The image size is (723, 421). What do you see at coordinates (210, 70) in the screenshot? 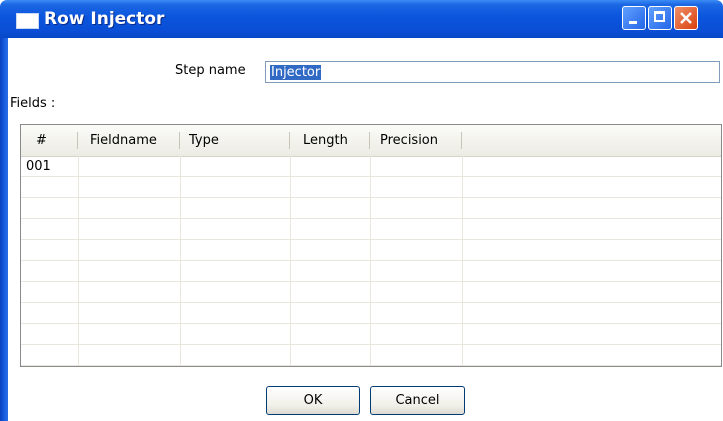
I see `step-name-label: Step name` at bounding box center [210, 70].